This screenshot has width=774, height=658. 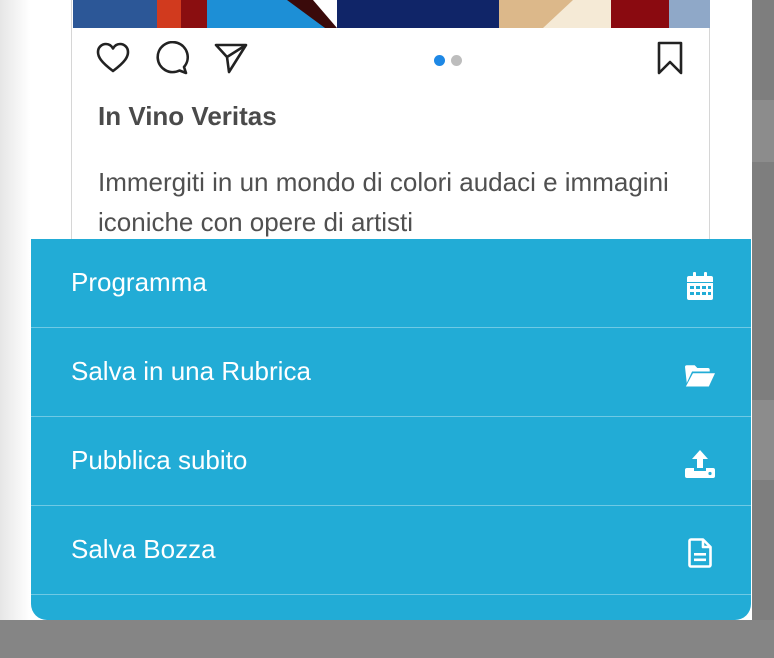 I want to click on post-action-bar, so click(x=390, y=60).